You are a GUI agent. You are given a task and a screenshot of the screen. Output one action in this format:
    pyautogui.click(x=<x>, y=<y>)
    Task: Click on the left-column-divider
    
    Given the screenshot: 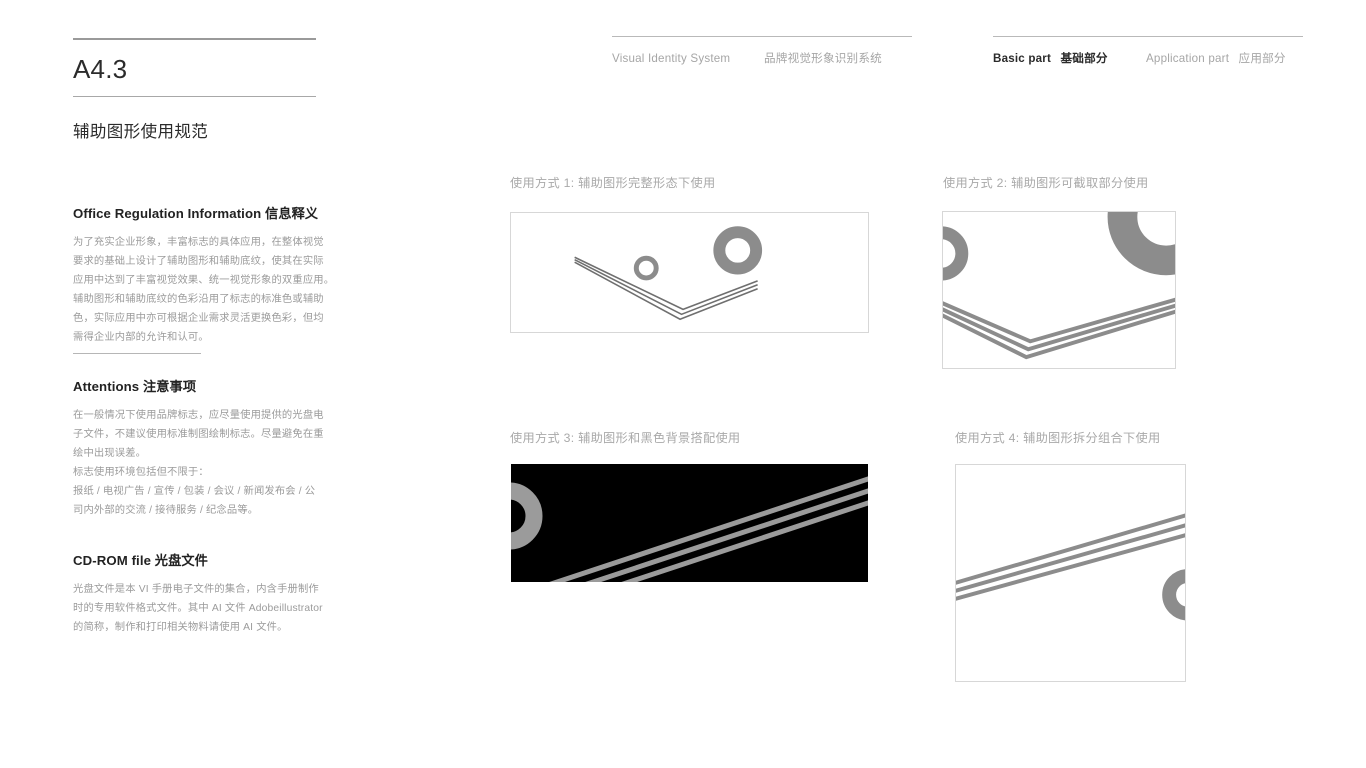 What is the action you would take?
    pyautogui.click(x=137, y=353)
    